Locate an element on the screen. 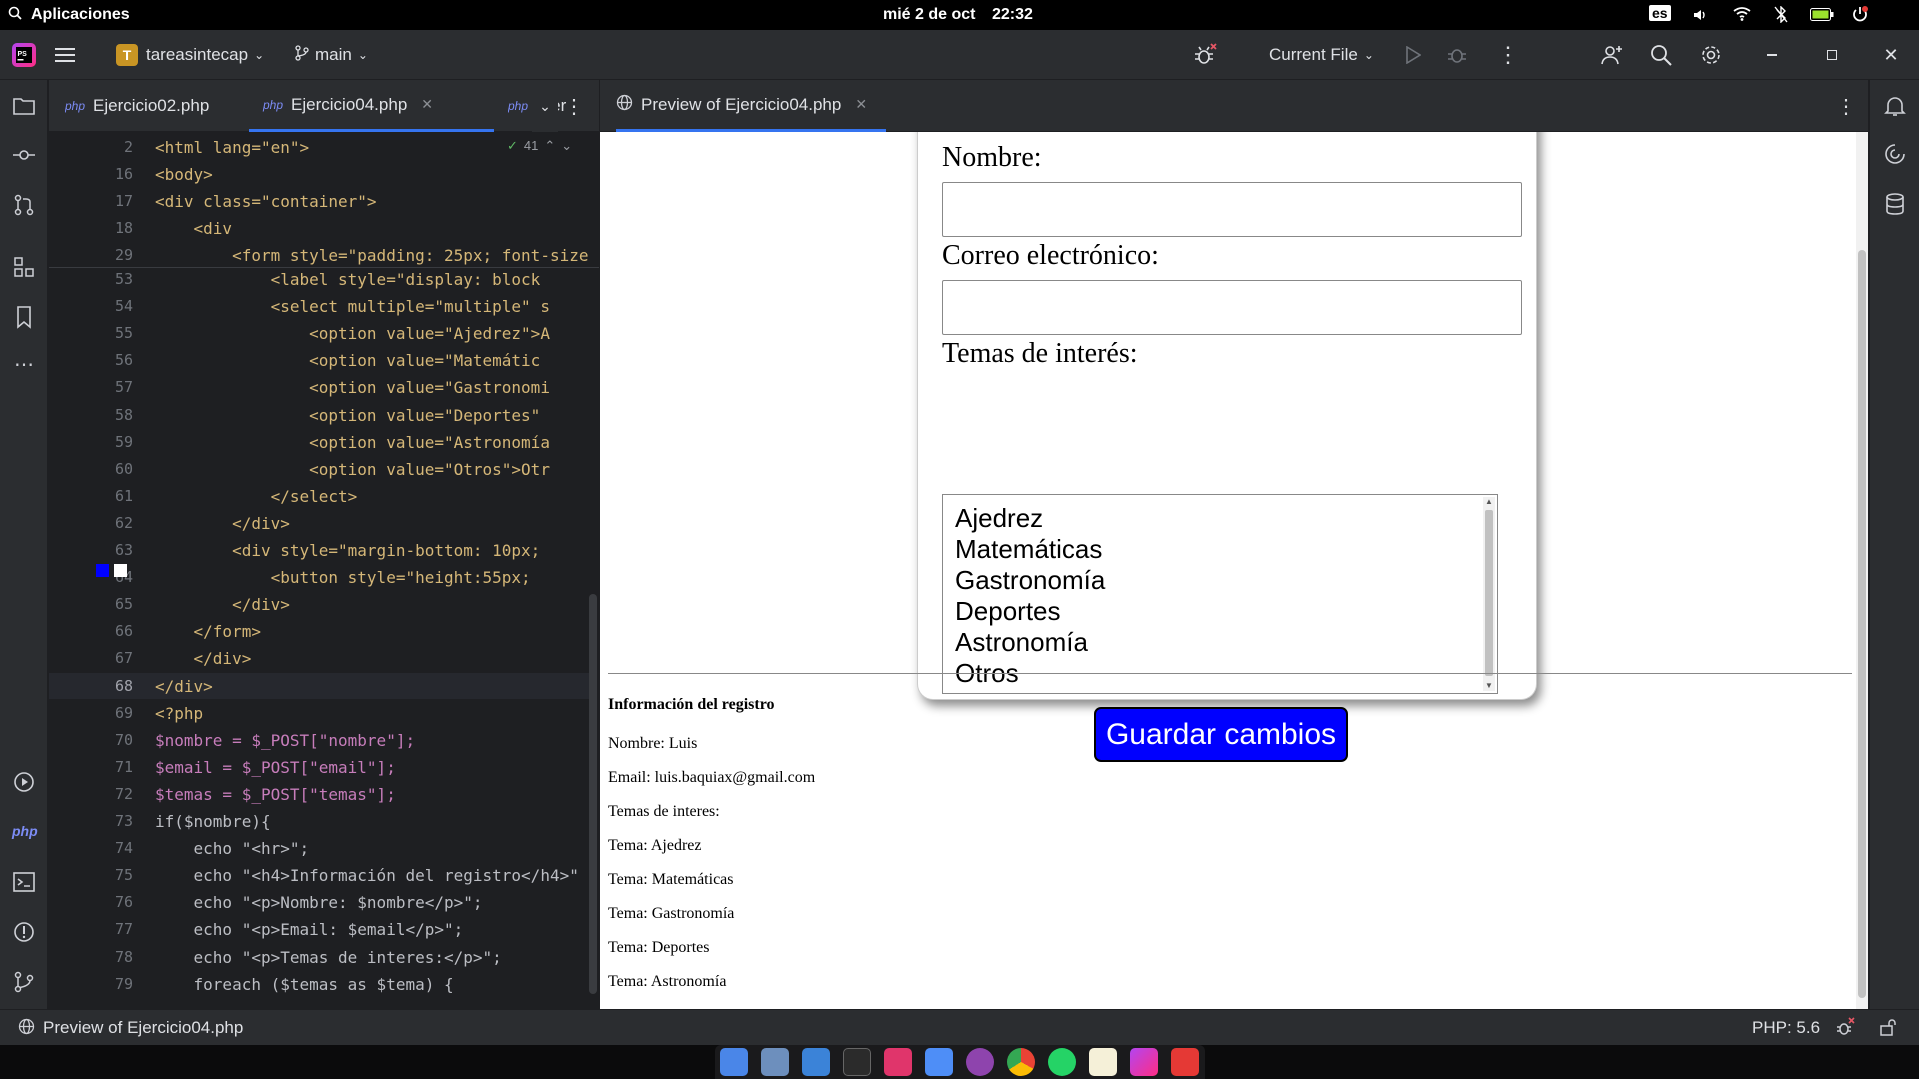 This screenshot has width=1919, height=1079. power-menu-icon is located at coordinates (1860, 17).